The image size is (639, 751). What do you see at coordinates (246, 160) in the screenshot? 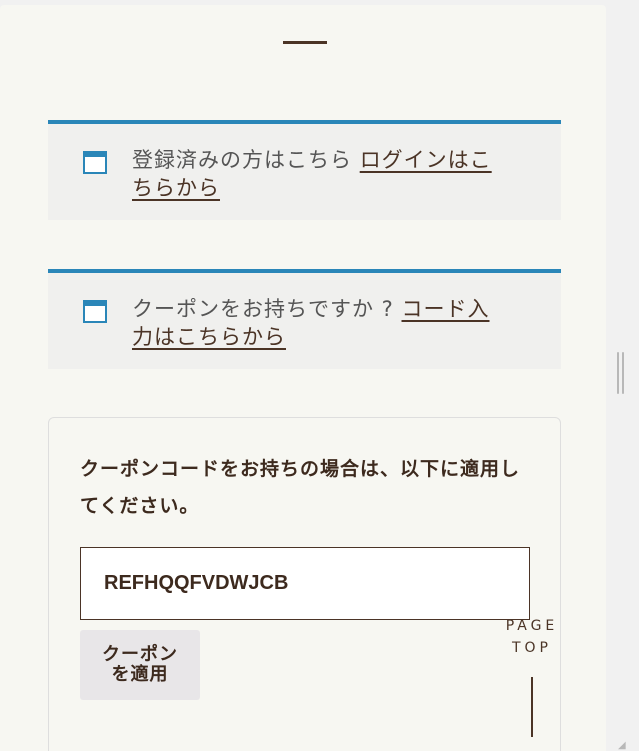
I see `login-notice-label: 登録済みの方はこちら` at bounding box center [246, 160].